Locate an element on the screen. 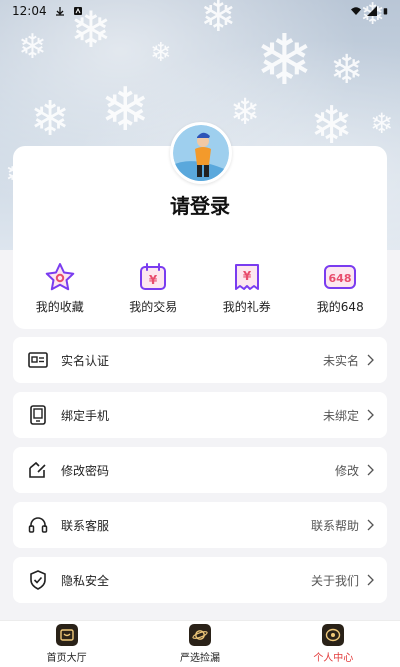 The image size is (400, 667). 648-badge-icon: 648 is located at coordinates (340, 277).